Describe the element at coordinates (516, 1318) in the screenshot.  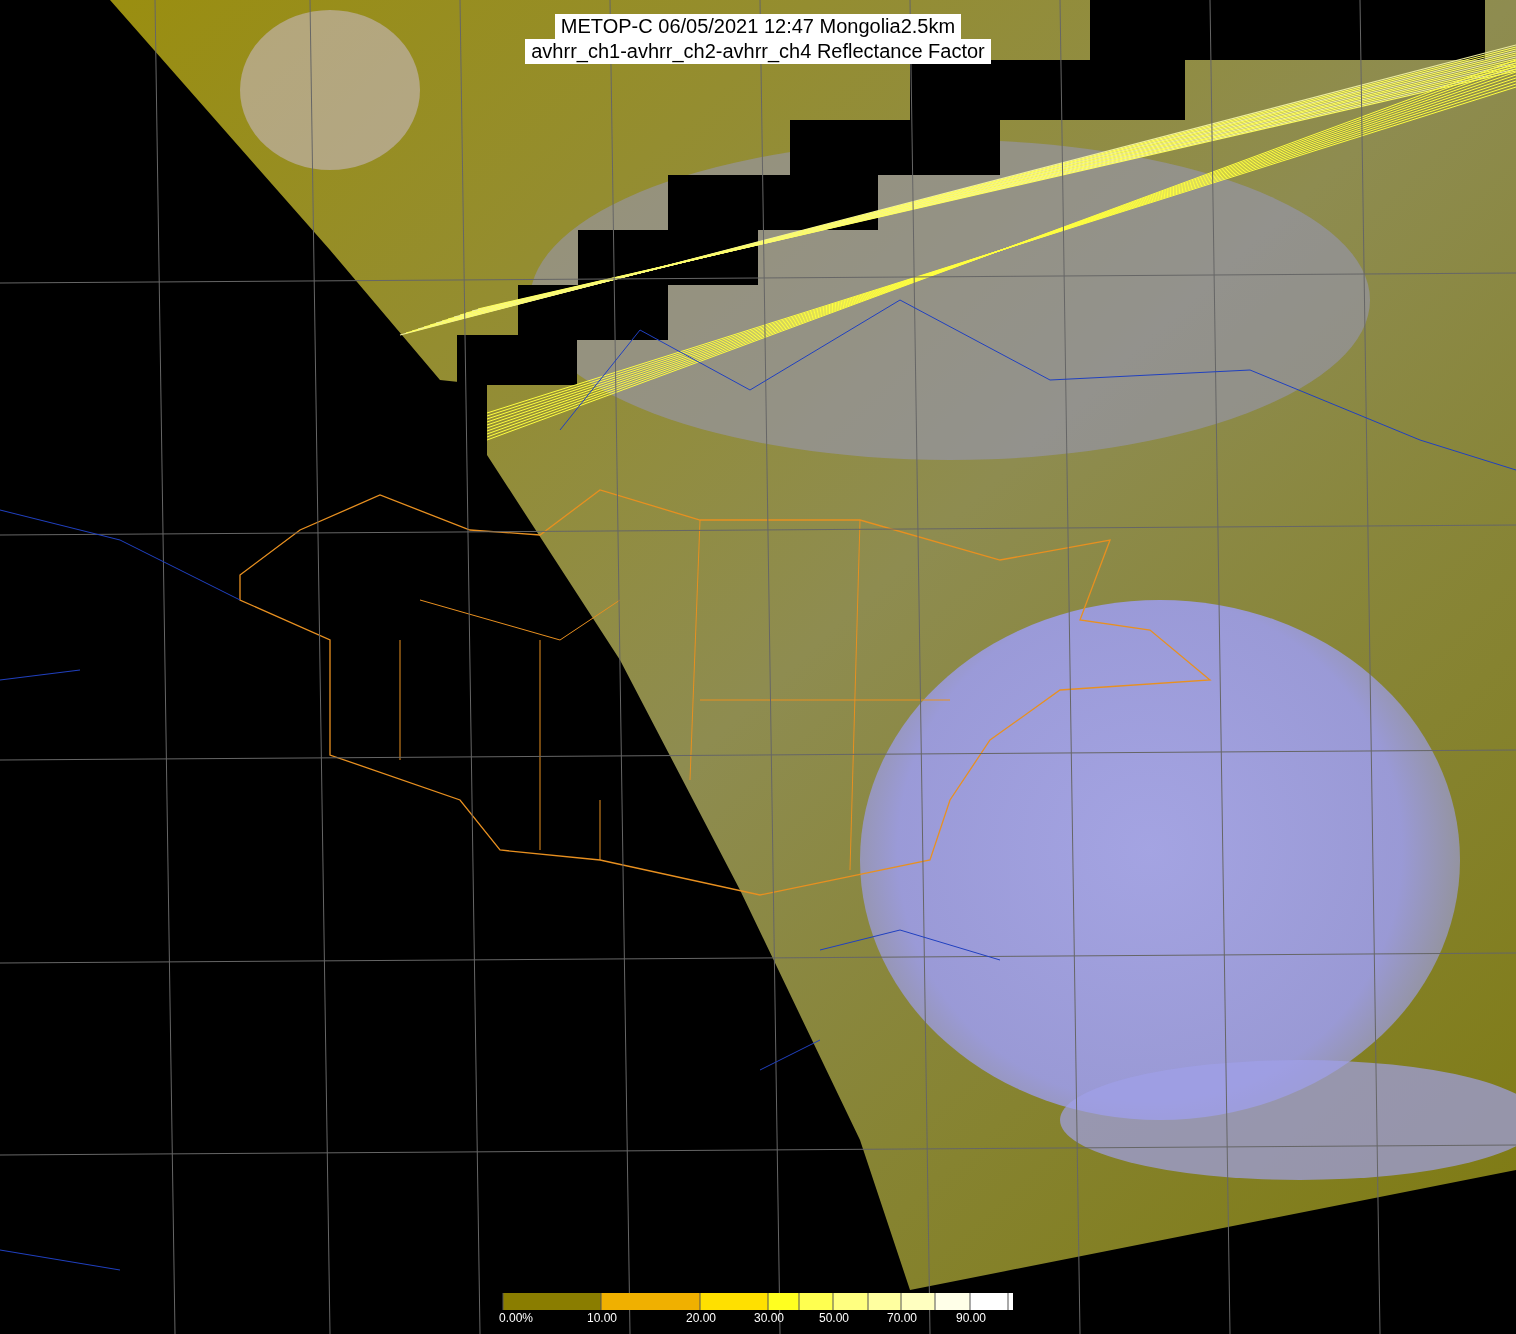
I see `scale-label: 0.00%` at that location.